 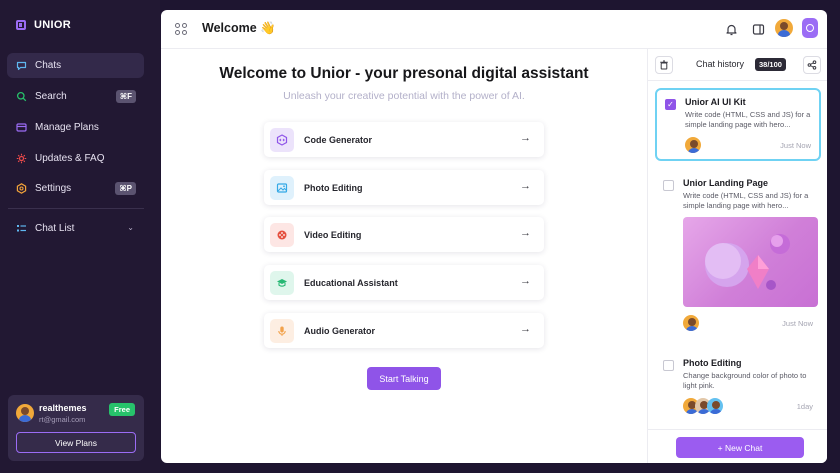 I want to click on settings-icon, so click(x=21, y=188).